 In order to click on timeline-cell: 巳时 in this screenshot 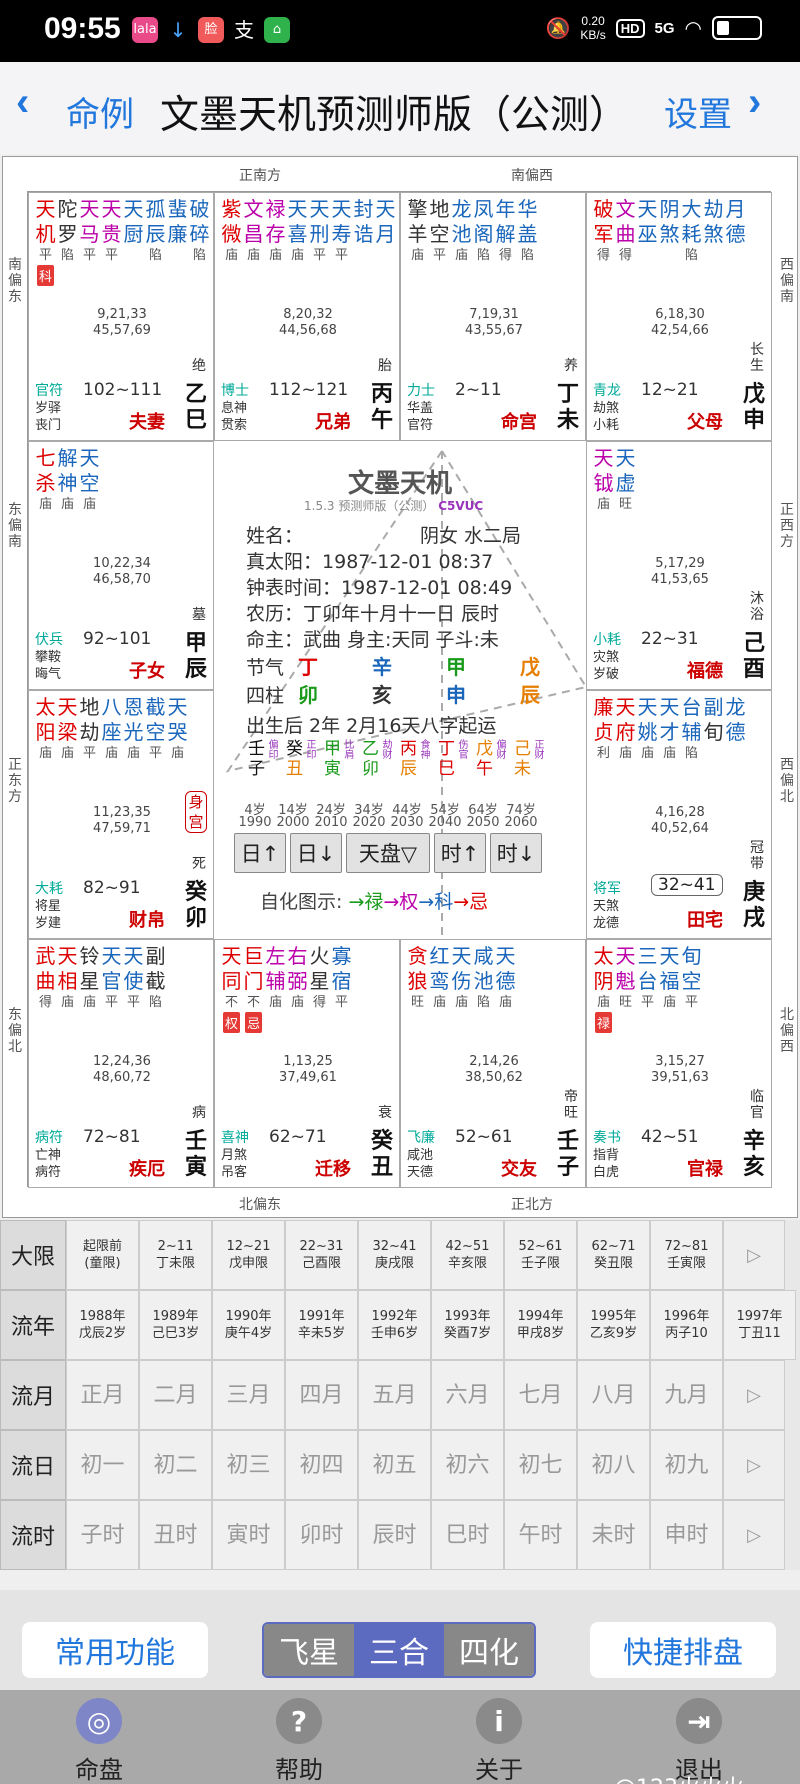, I will do `click(467, 1535)`.